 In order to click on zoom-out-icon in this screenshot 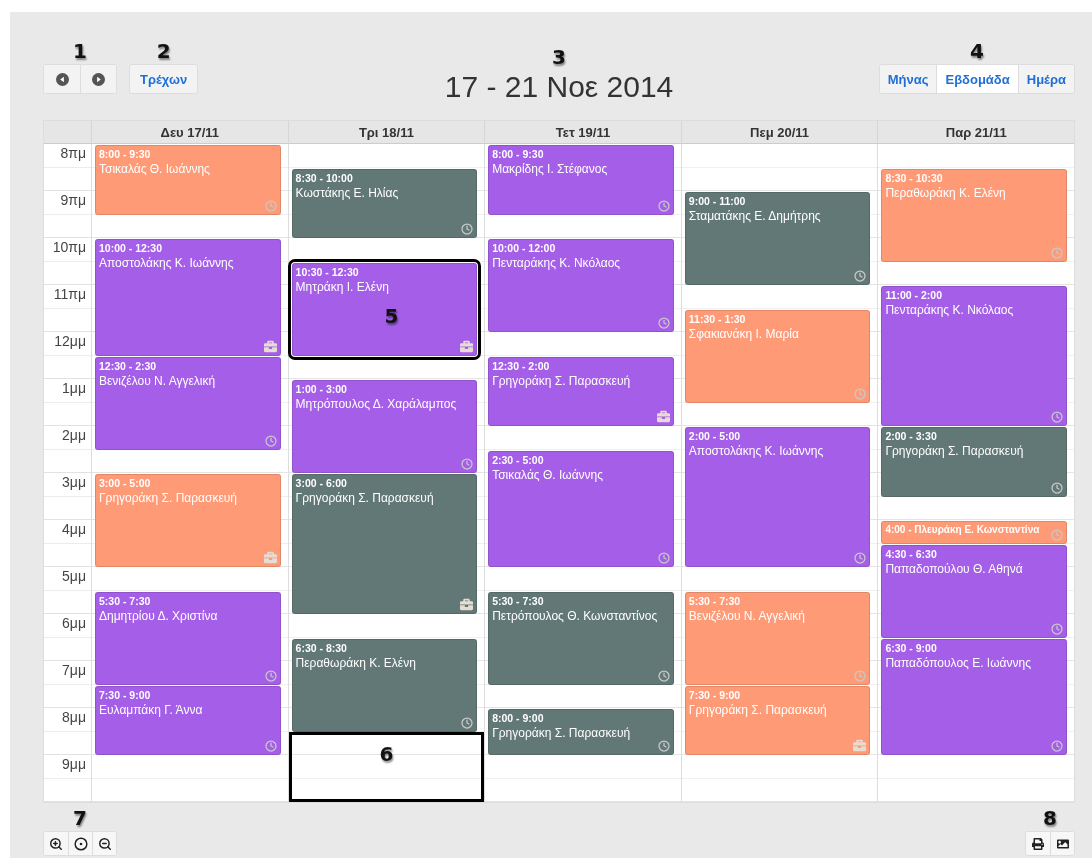, I will do `click(104, 843)`.